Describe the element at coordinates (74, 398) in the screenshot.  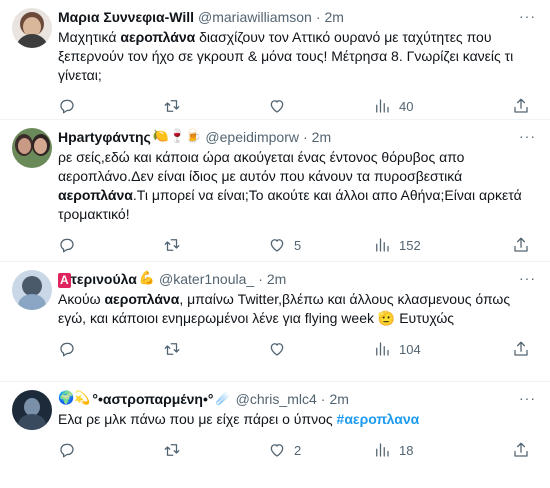
I see `name-prefix-emoji: 🌍💫` at that location.